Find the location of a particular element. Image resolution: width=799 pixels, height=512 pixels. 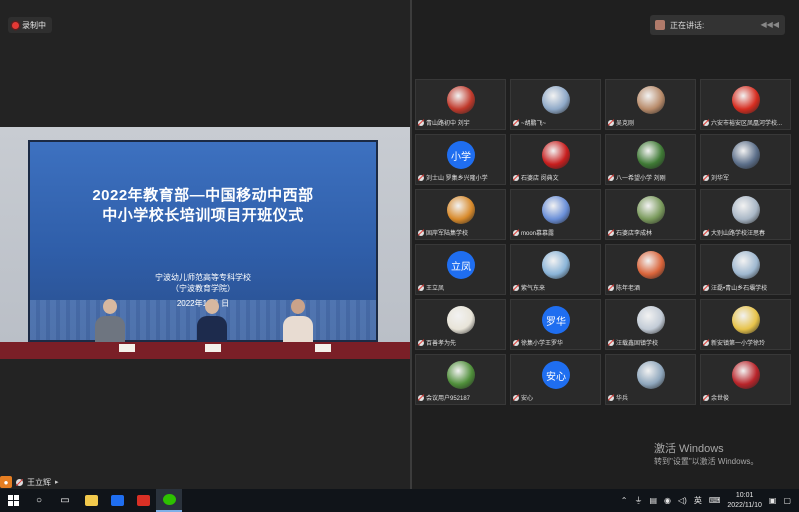

expand-arrow-icon: ▸ is located at coordinates (57, 482).